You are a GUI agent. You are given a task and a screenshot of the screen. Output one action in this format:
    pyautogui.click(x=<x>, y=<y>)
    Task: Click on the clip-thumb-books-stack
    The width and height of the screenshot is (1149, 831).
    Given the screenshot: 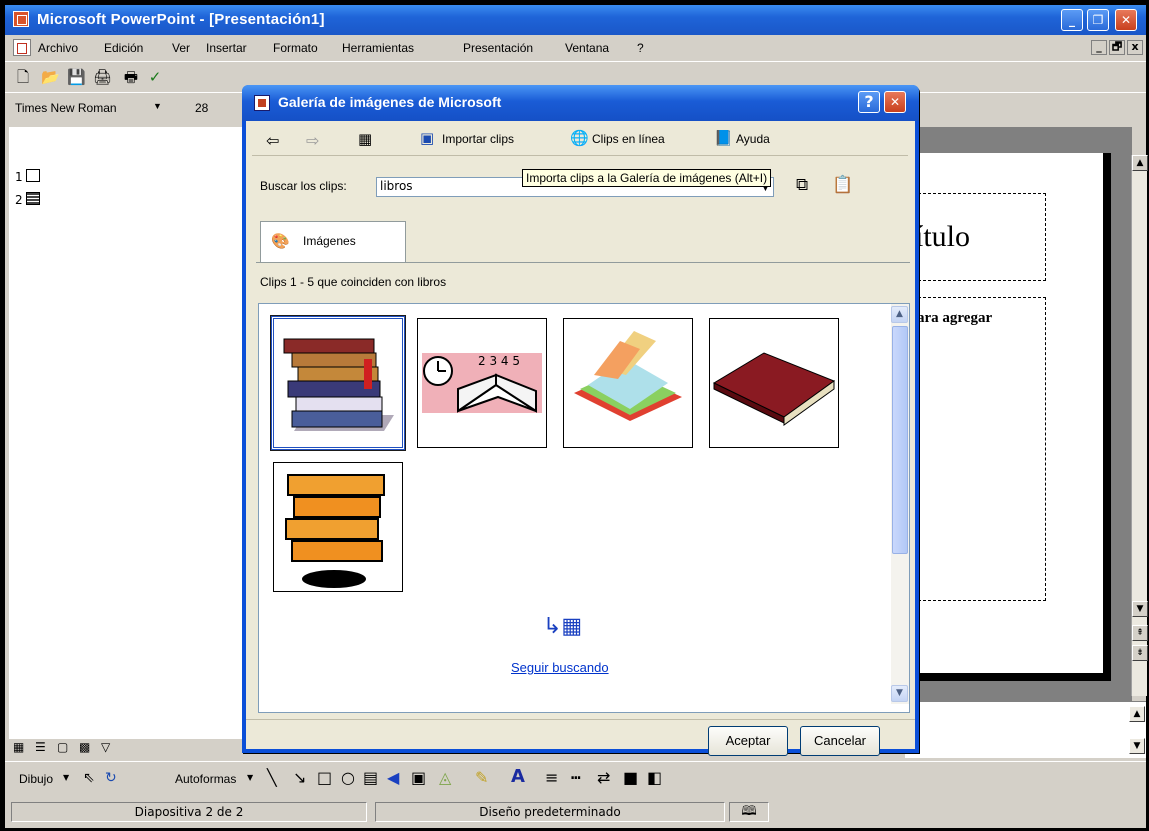 What is the action you would take?
    pyautogui.click(x=338, y=383)
    